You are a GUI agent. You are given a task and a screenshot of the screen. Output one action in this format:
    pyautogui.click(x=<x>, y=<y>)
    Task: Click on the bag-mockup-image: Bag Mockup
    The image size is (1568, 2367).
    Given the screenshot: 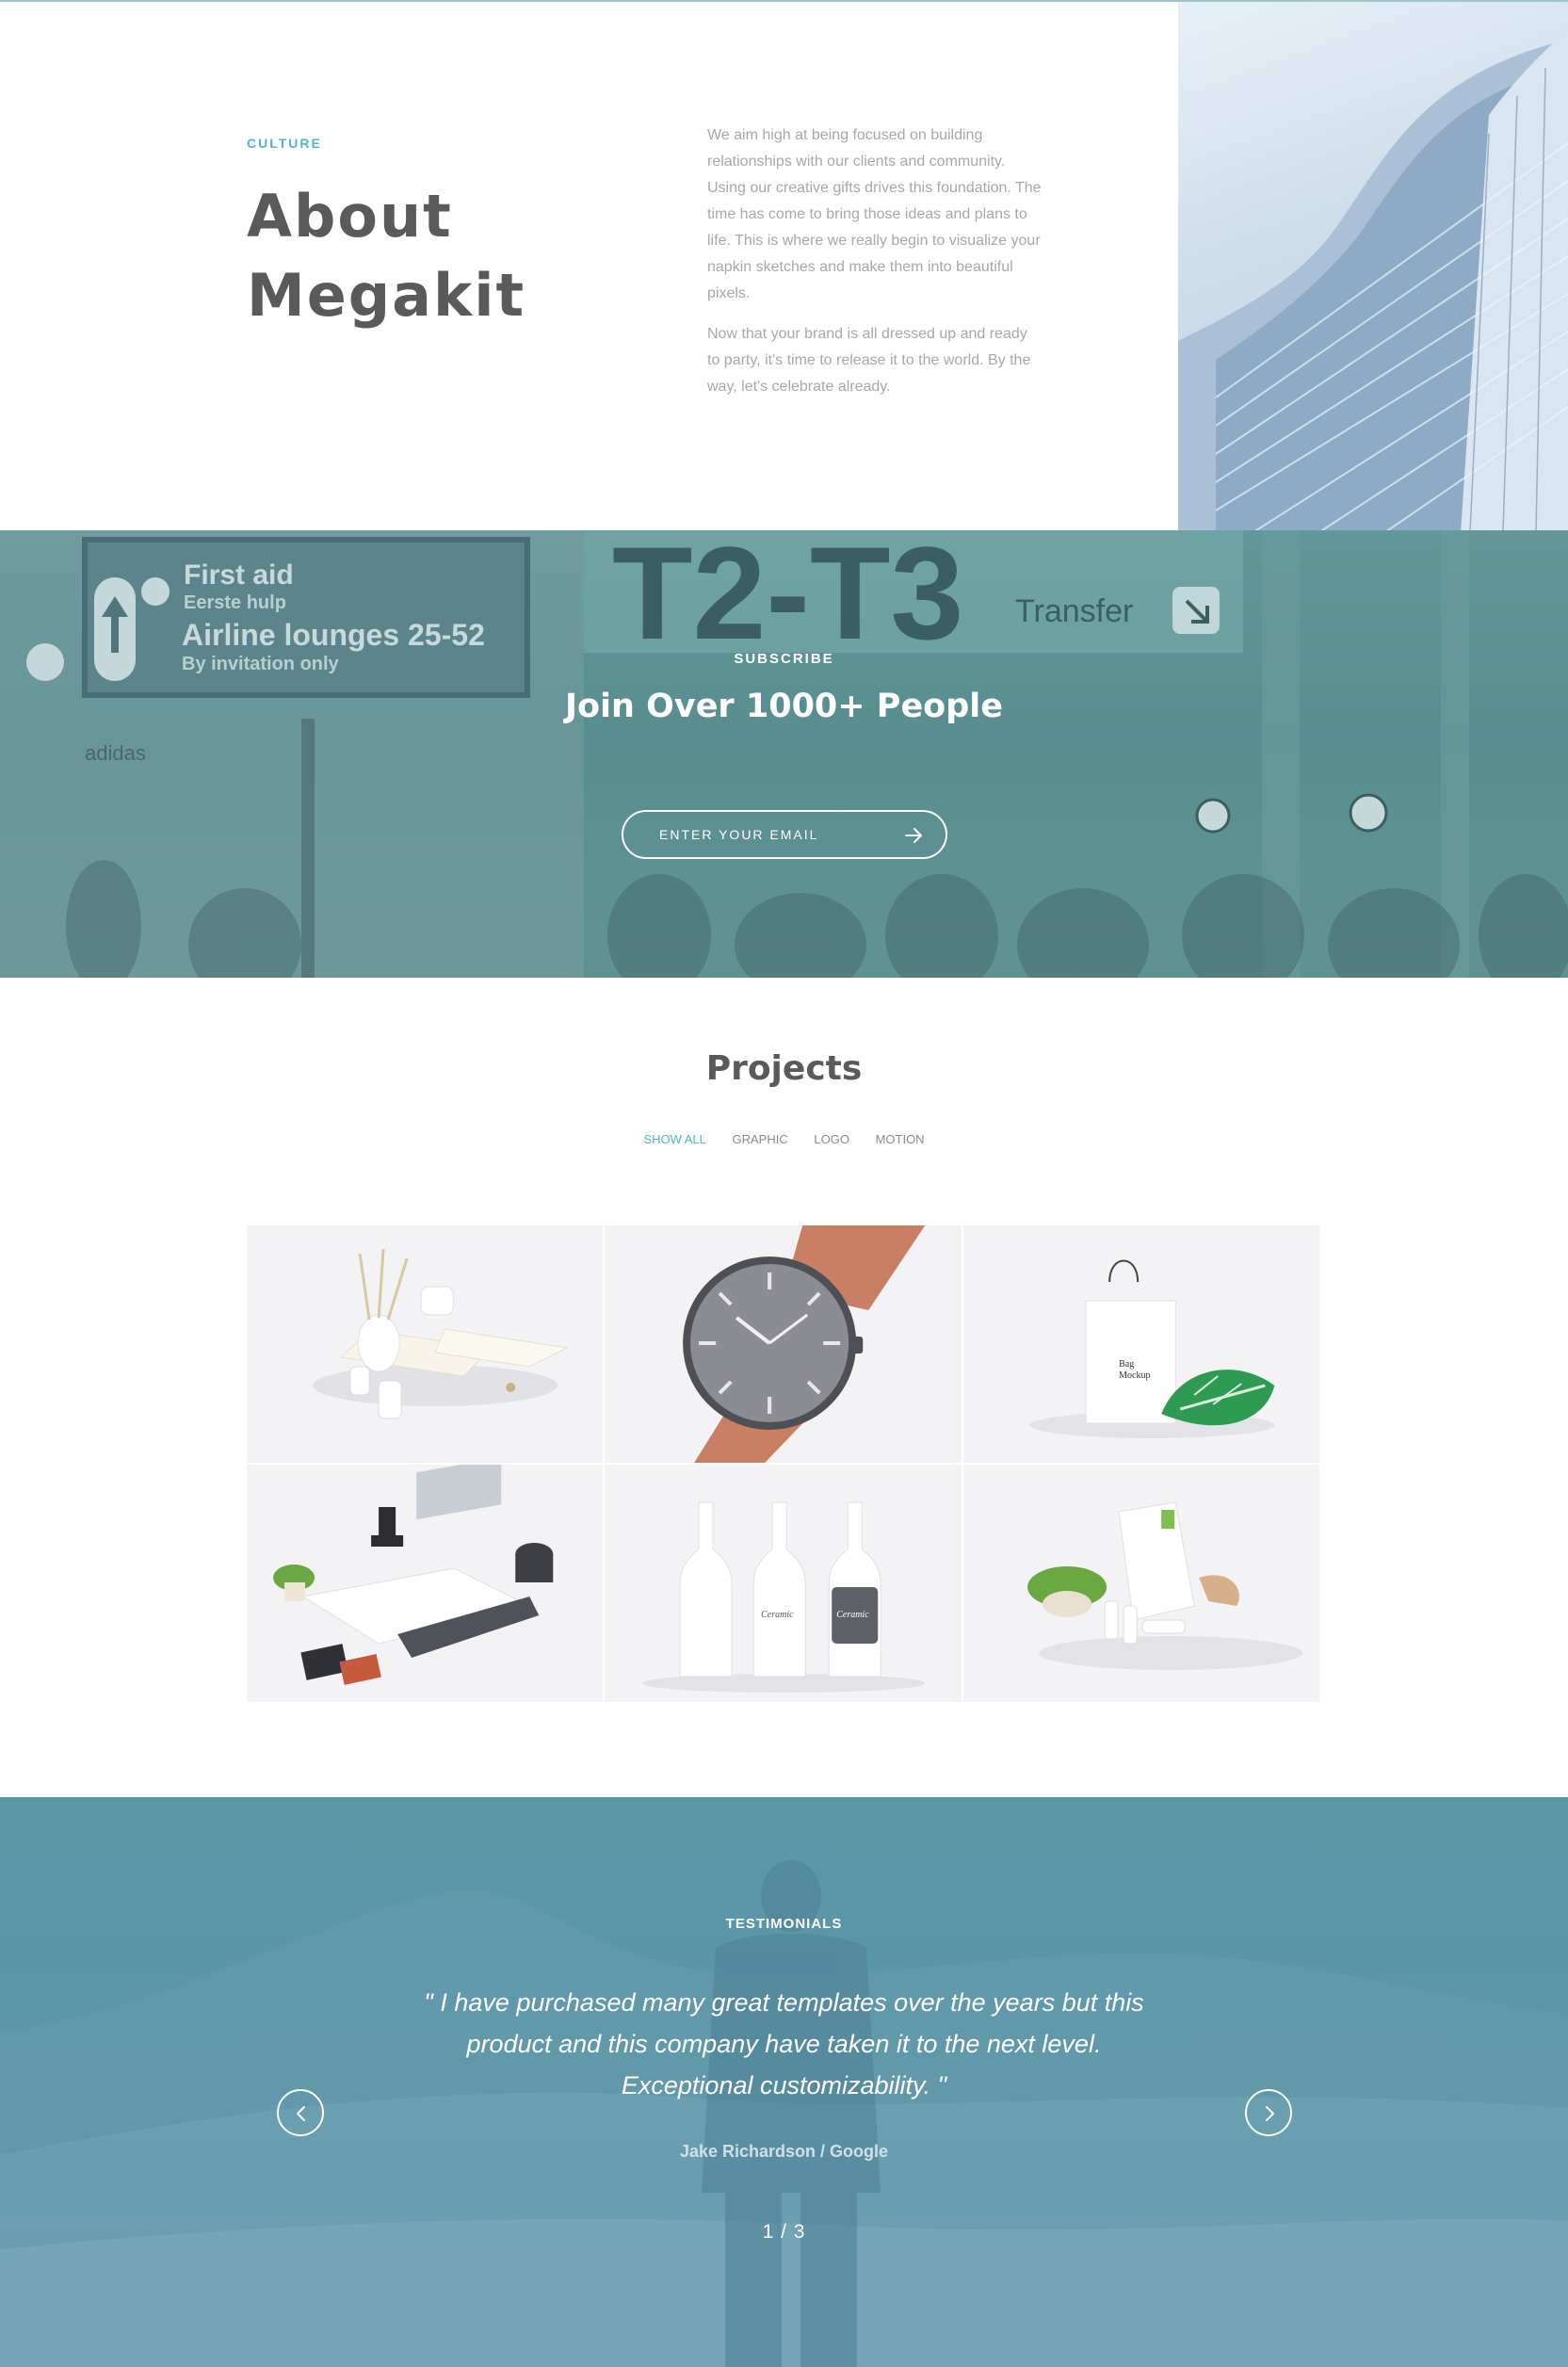 What is the action you would take?
    pyautogui.click(x=1140, y=1344)
    